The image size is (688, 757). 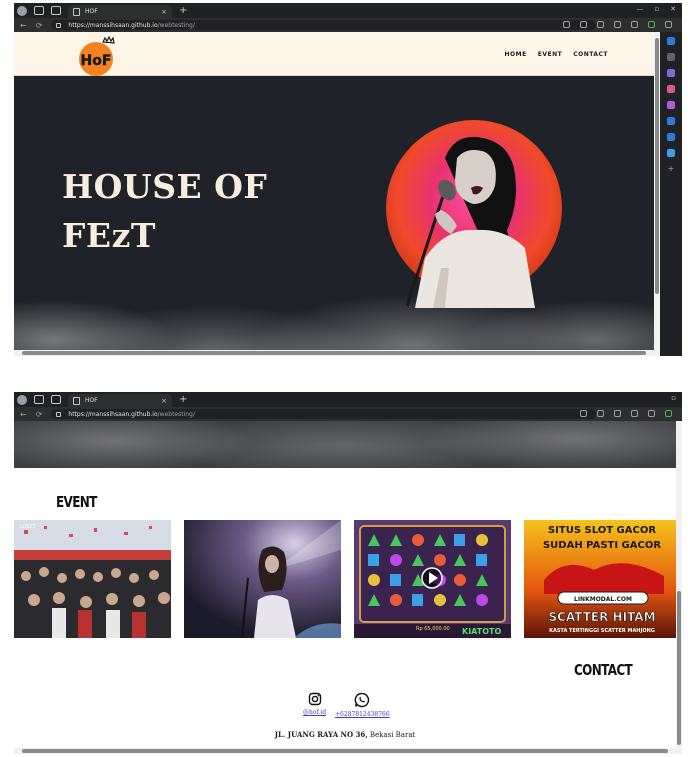 I want to click on singer-image, so click(x=474, y=214).